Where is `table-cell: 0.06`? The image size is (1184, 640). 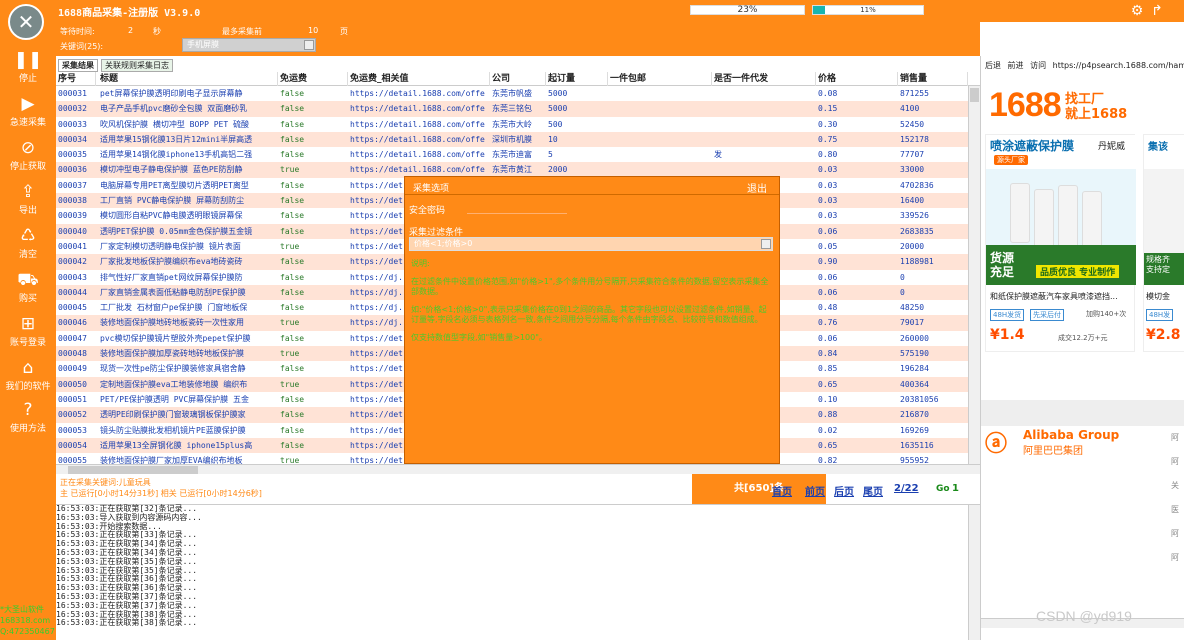
table-cell: 0.06 is located at coordinates (828, 277).